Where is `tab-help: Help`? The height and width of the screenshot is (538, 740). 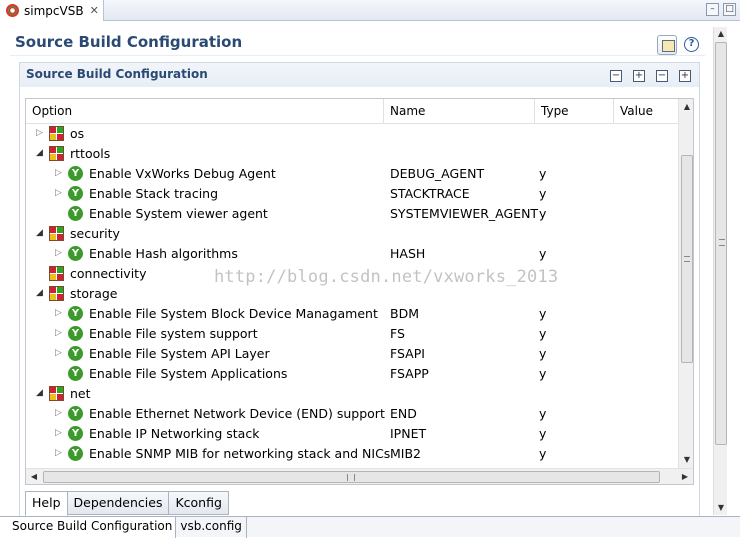 tab-help: Help is located at coordinates (46, 503).